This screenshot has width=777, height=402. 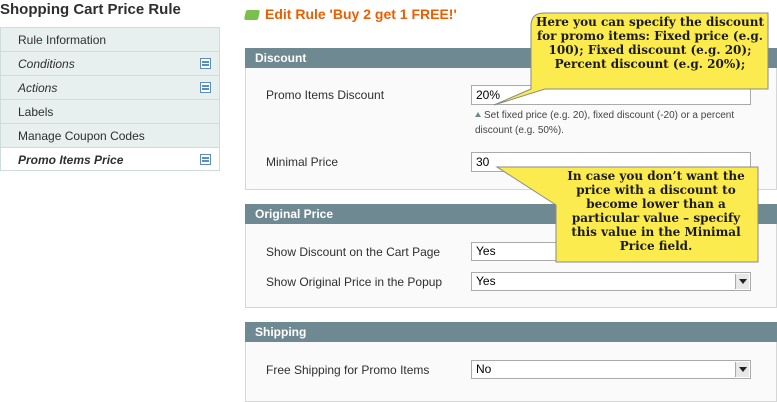 I want to click on note-arrow-icon, so click(x=478, y=114).